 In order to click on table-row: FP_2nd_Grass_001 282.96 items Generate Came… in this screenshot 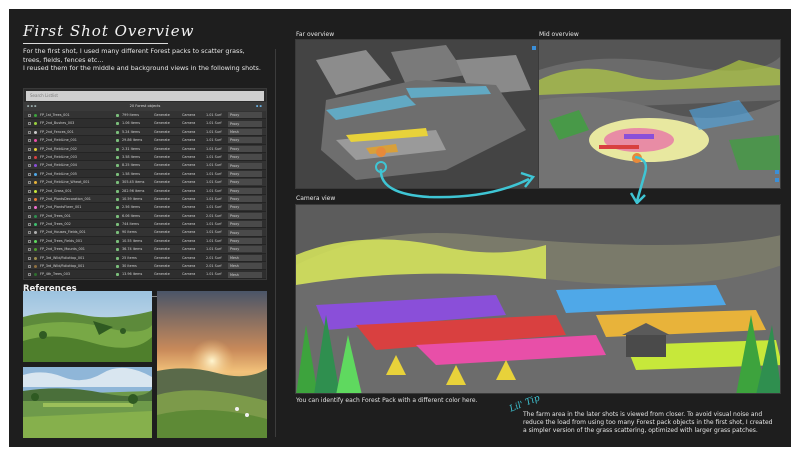, I will do `click(145, 190)`.